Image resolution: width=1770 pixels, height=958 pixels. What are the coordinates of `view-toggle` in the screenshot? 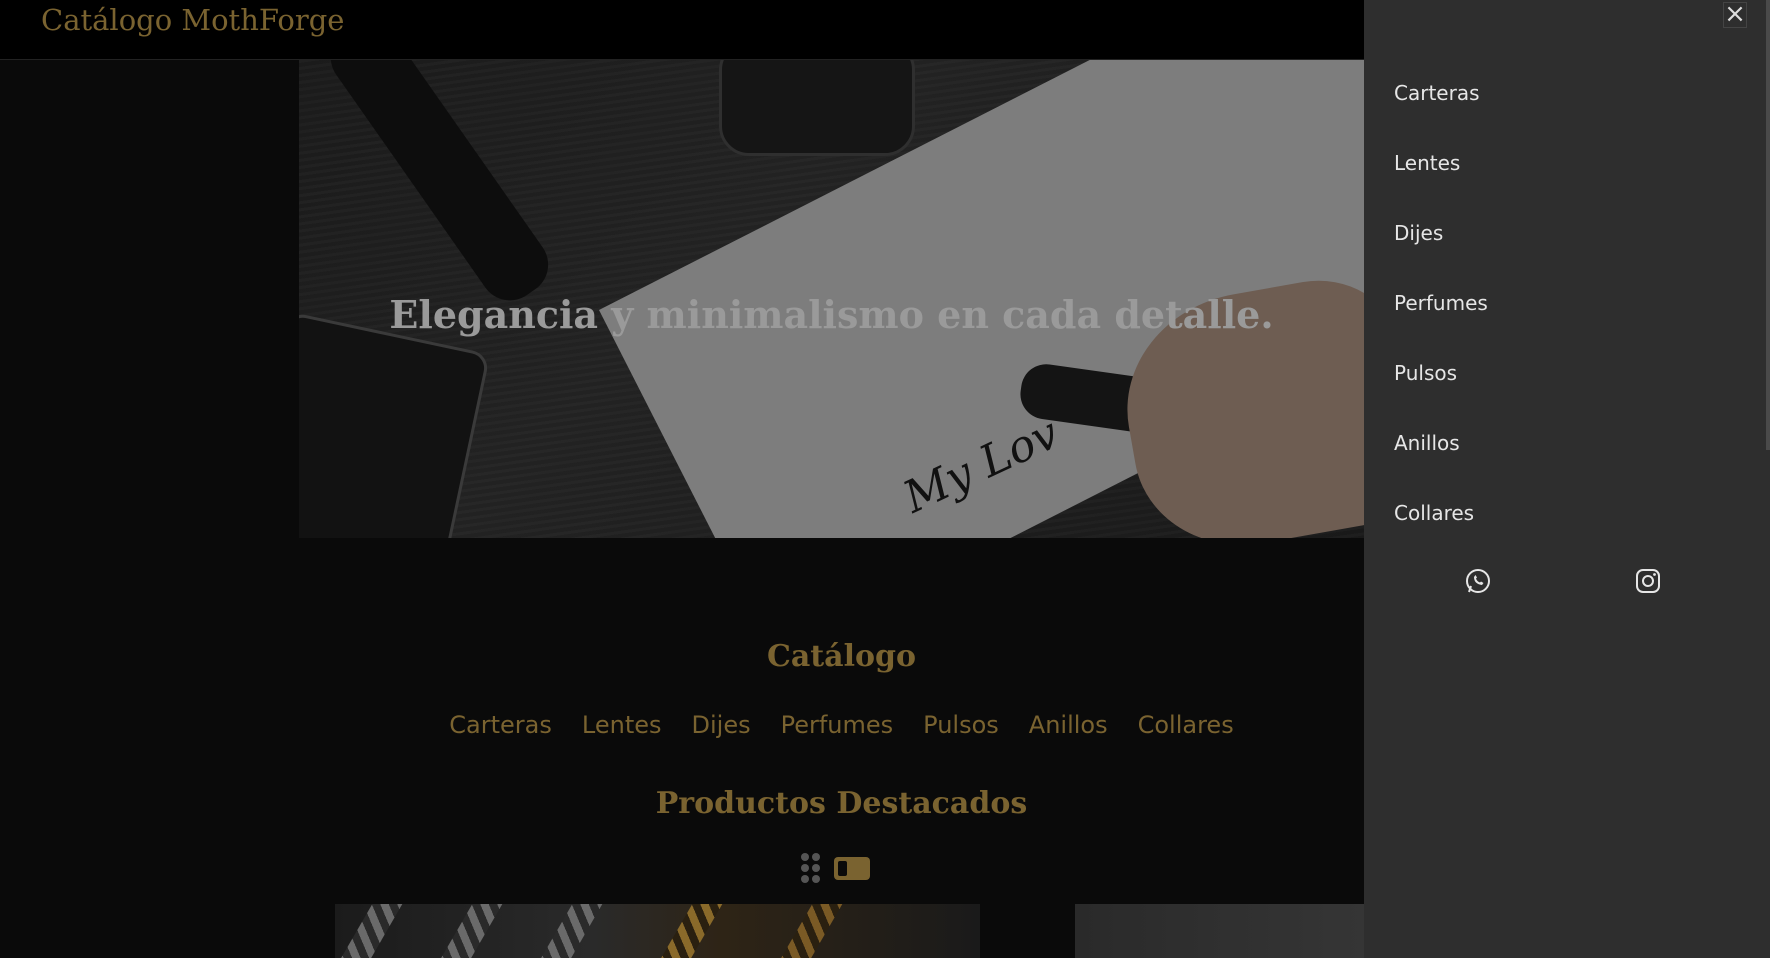 It's located at (835, 868).